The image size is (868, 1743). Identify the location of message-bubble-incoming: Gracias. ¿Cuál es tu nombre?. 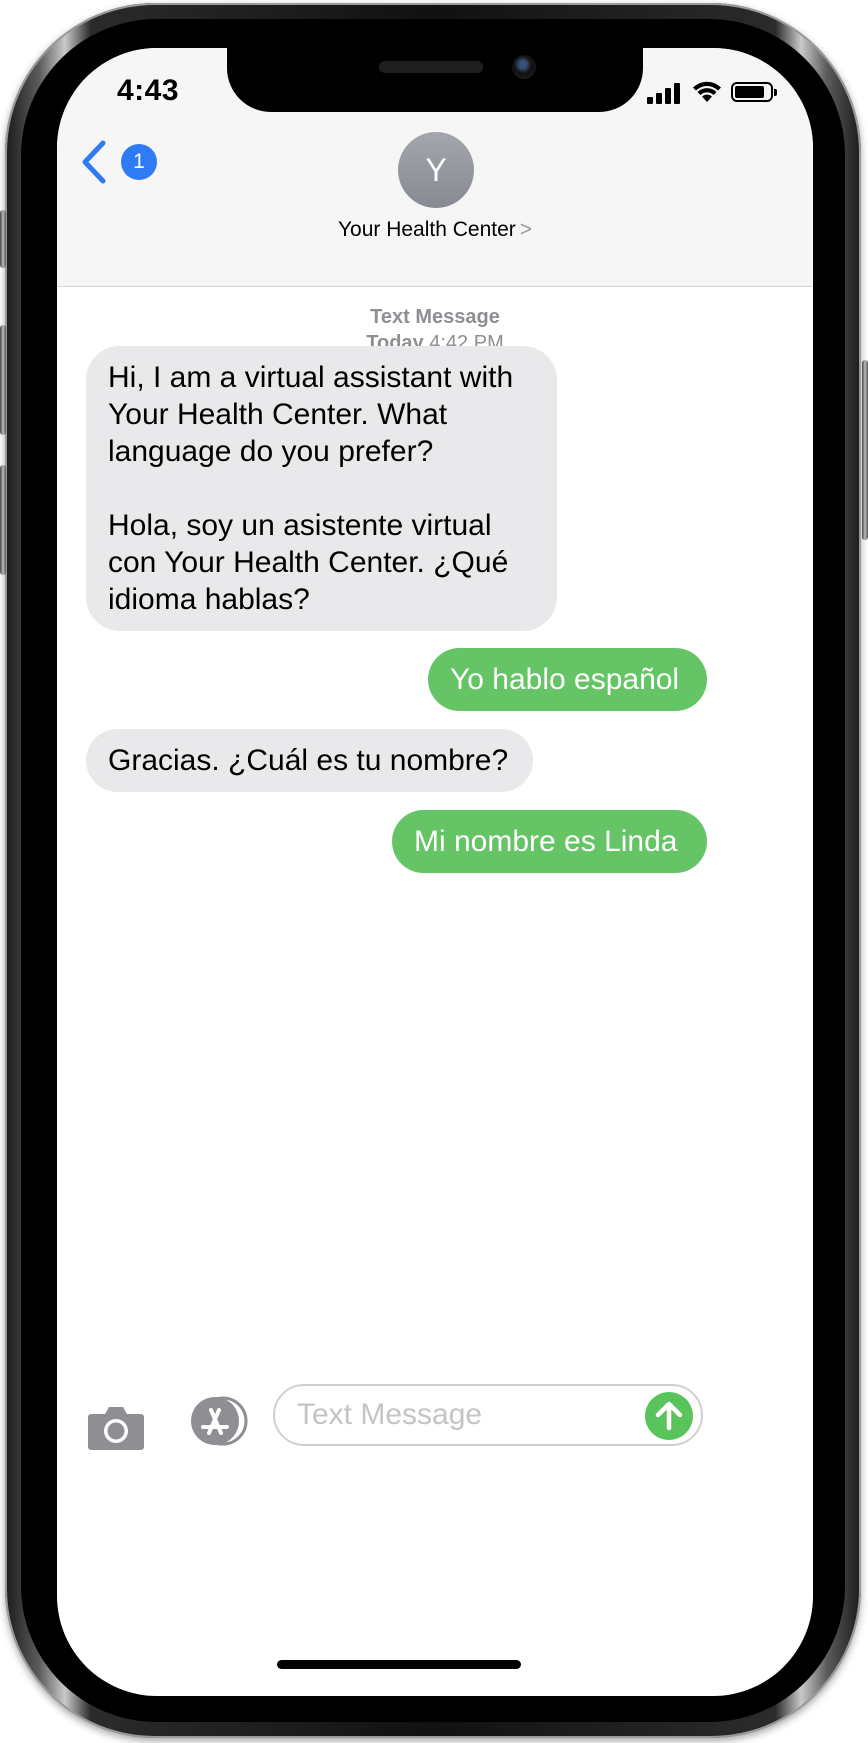
(298, 760).